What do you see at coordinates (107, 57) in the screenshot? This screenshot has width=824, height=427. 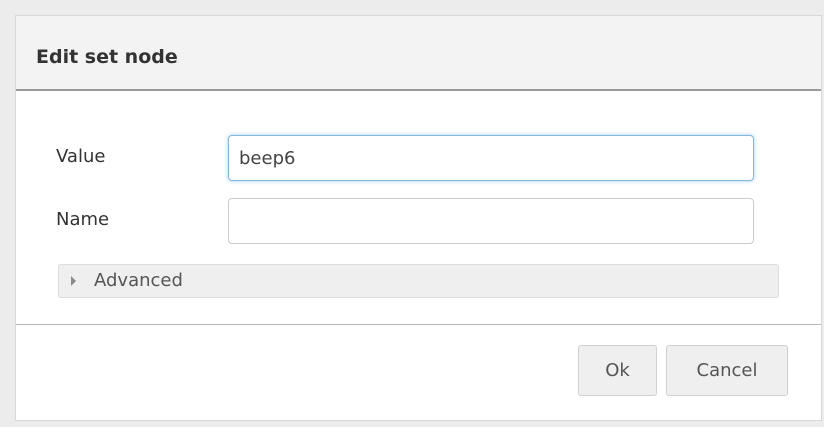 I see `dialog-title: Edit set node` at bounding box center [107, 57].